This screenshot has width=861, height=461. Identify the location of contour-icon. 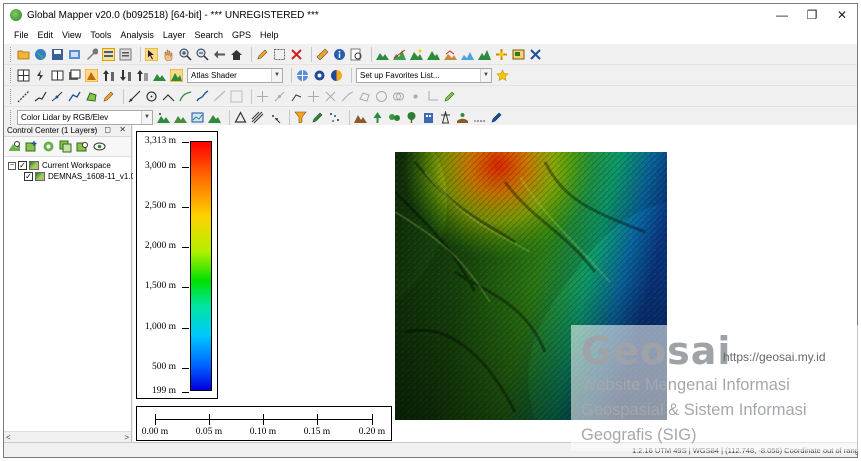
(450, 54).